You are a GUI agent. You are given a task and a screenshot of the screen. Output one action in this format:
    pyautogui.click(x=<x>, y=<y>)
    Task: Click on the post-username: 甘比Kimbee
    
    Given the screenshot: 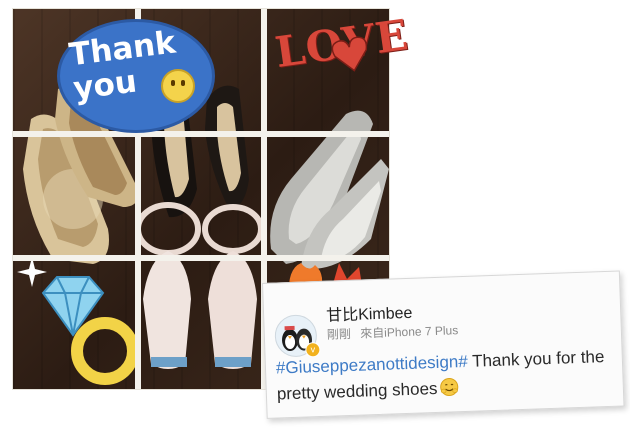 What is the action you would take?
    pyautogui.click(x=369, y=312)
    